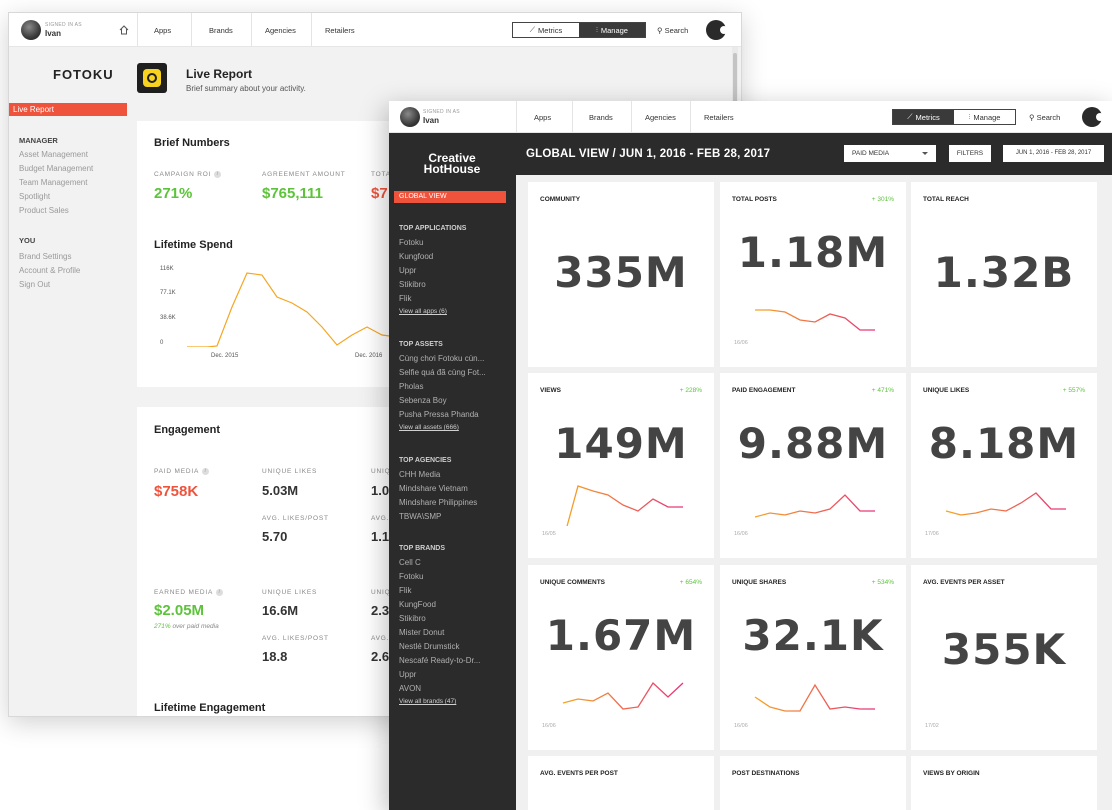  What do you see at coordinates (455, 562) in the screenshot?
I see `sidebar-item-brand: Cell C` at bounding box center [455, 562].